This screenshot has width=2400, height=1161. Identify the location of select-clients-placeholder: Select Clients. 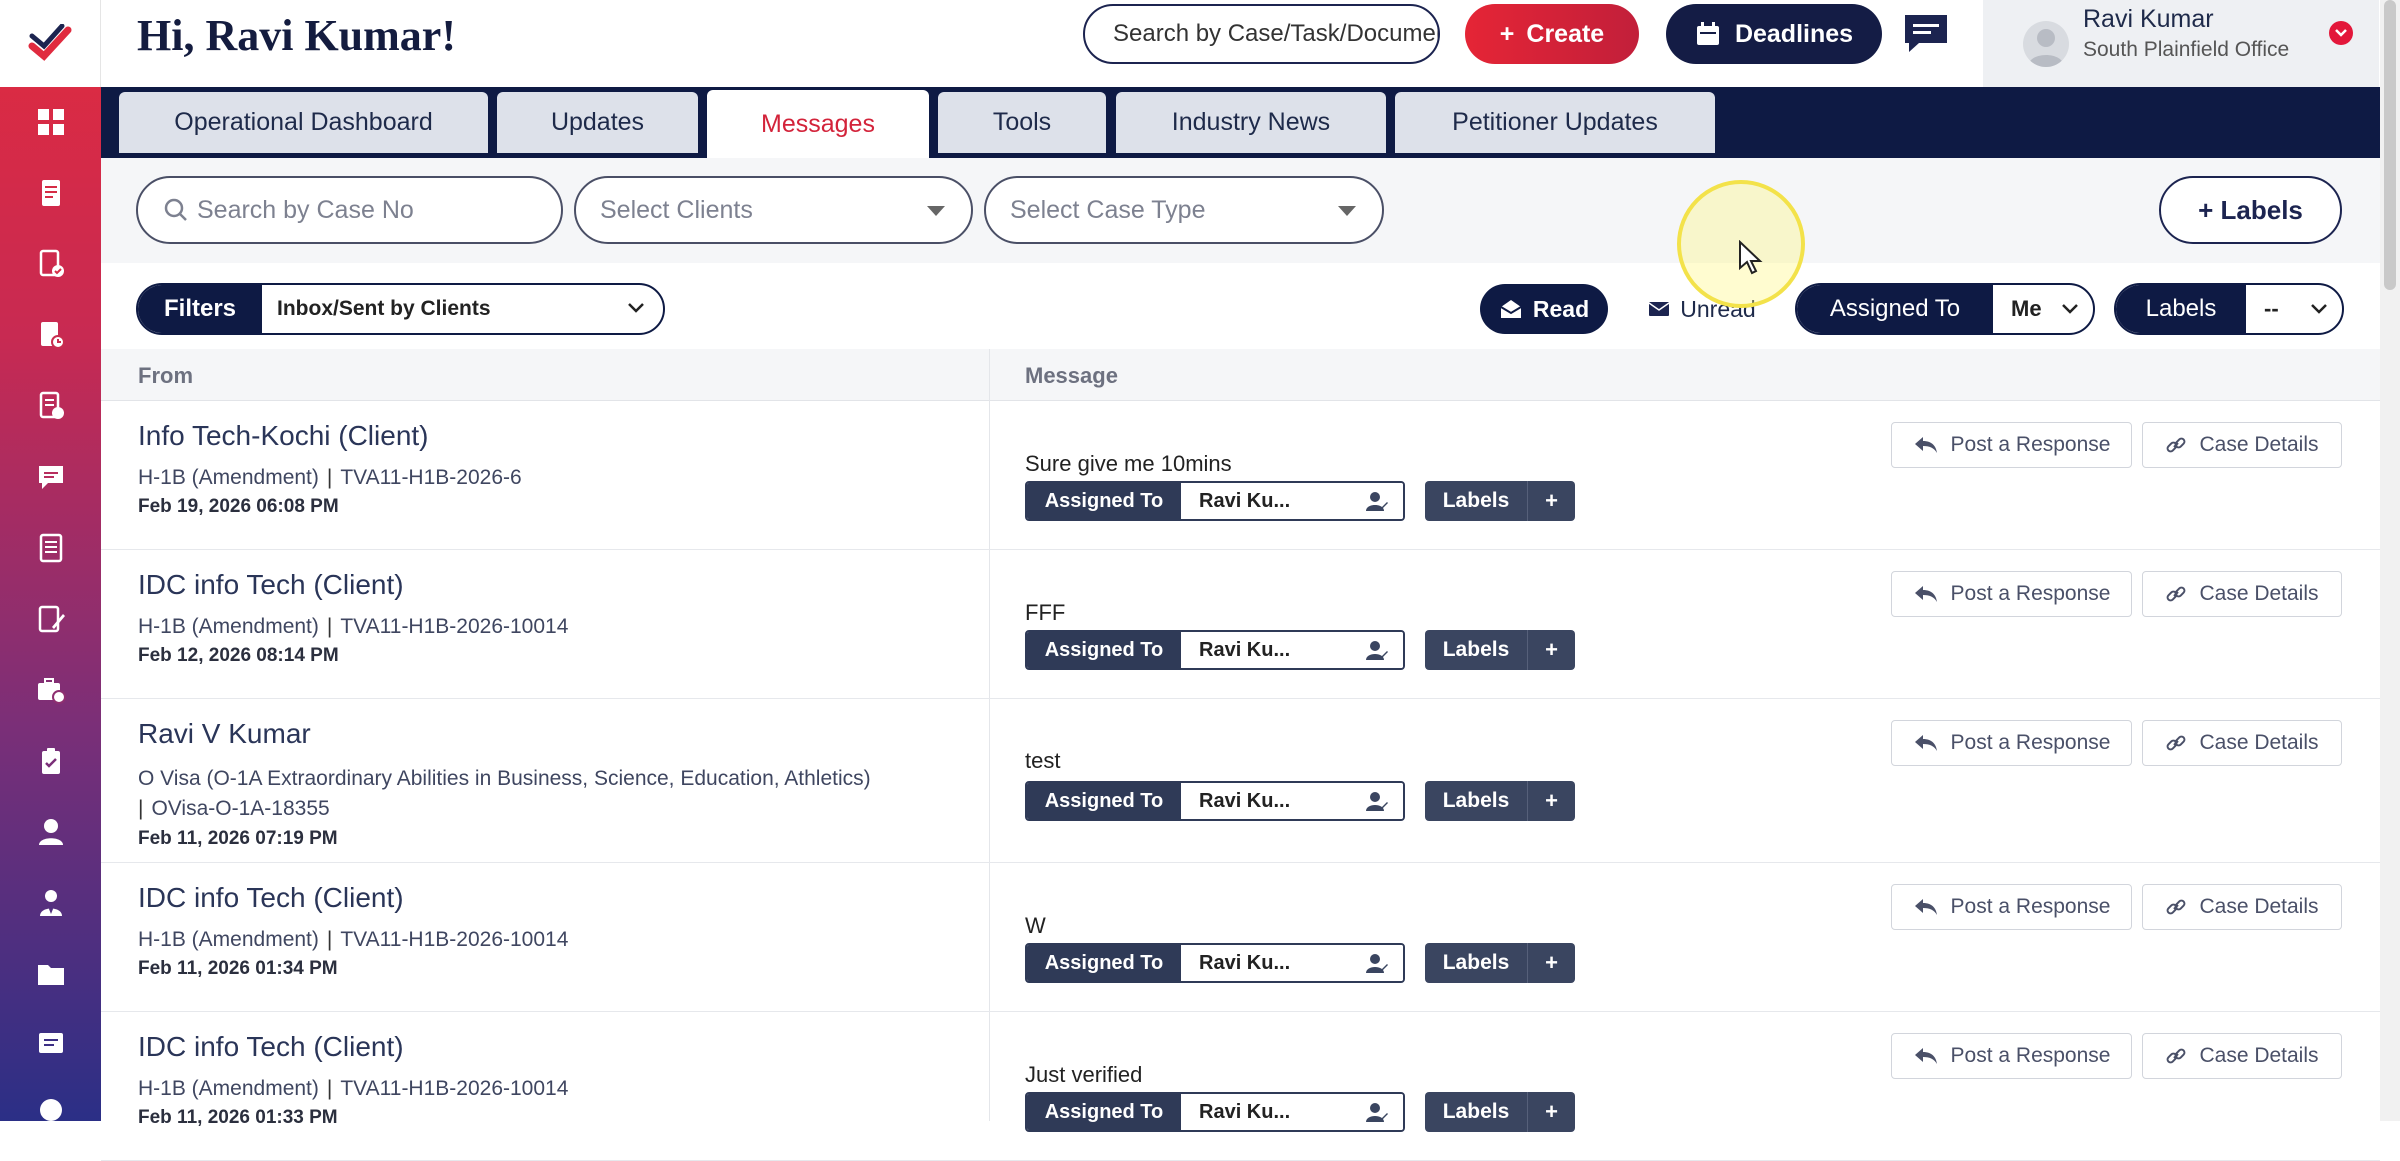
(676, 209).